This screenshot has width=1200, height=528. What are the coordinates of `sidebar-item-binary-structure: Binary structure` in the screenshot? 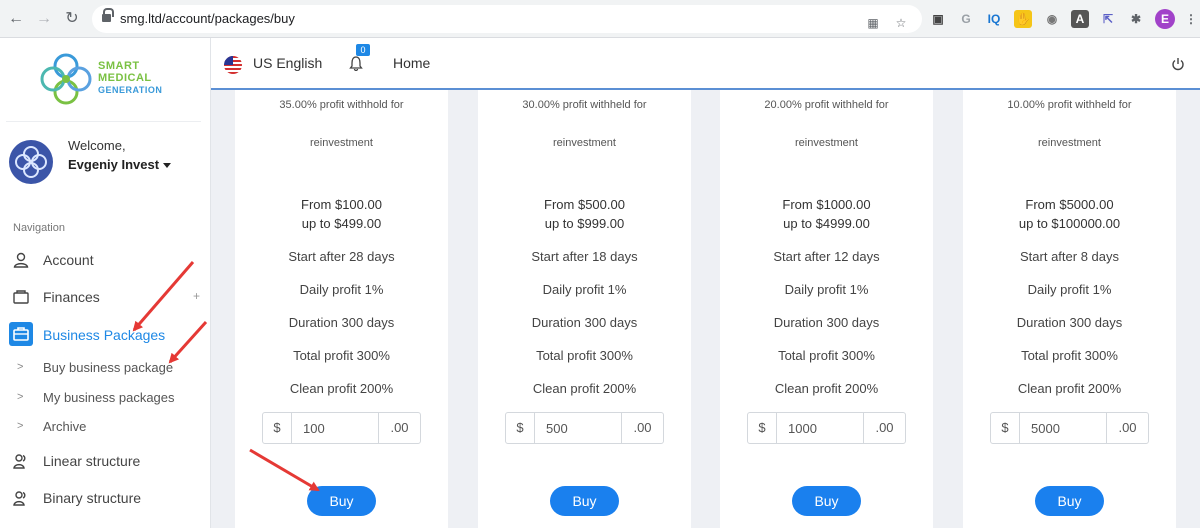 It's located at (105, 499).